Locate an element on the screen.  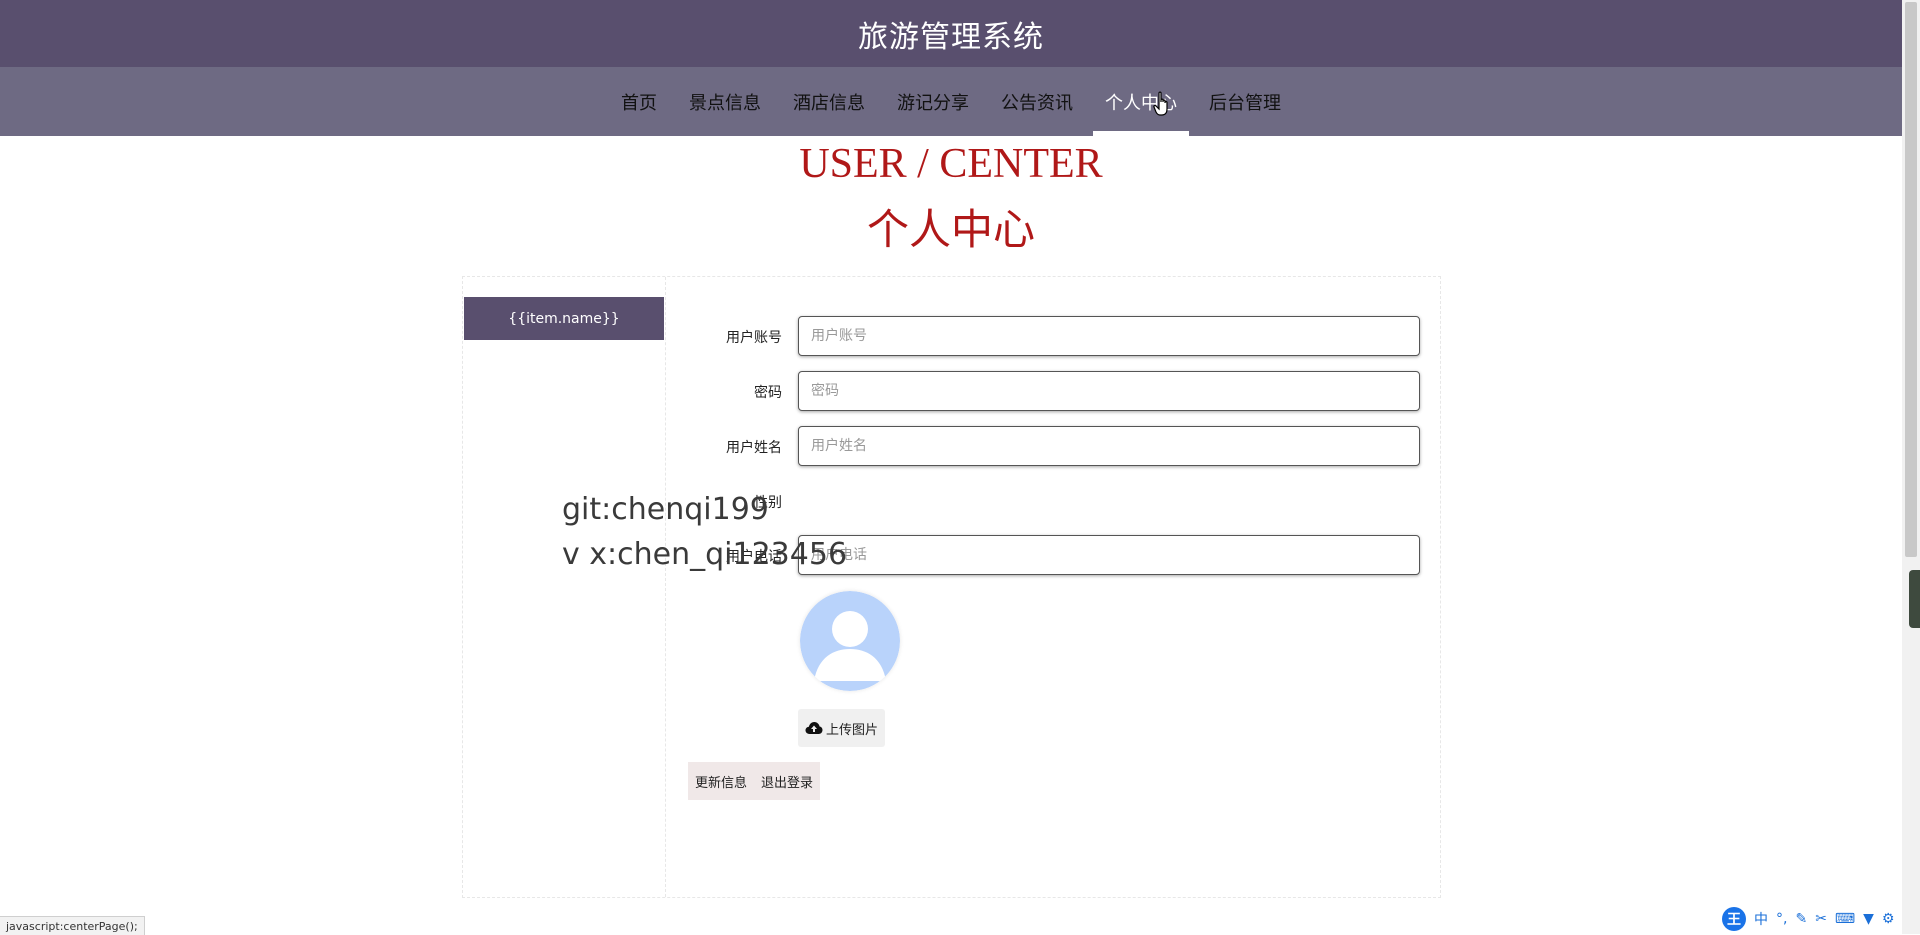
ime-logo-icon: 王 is located at coordinates (1734, 919).